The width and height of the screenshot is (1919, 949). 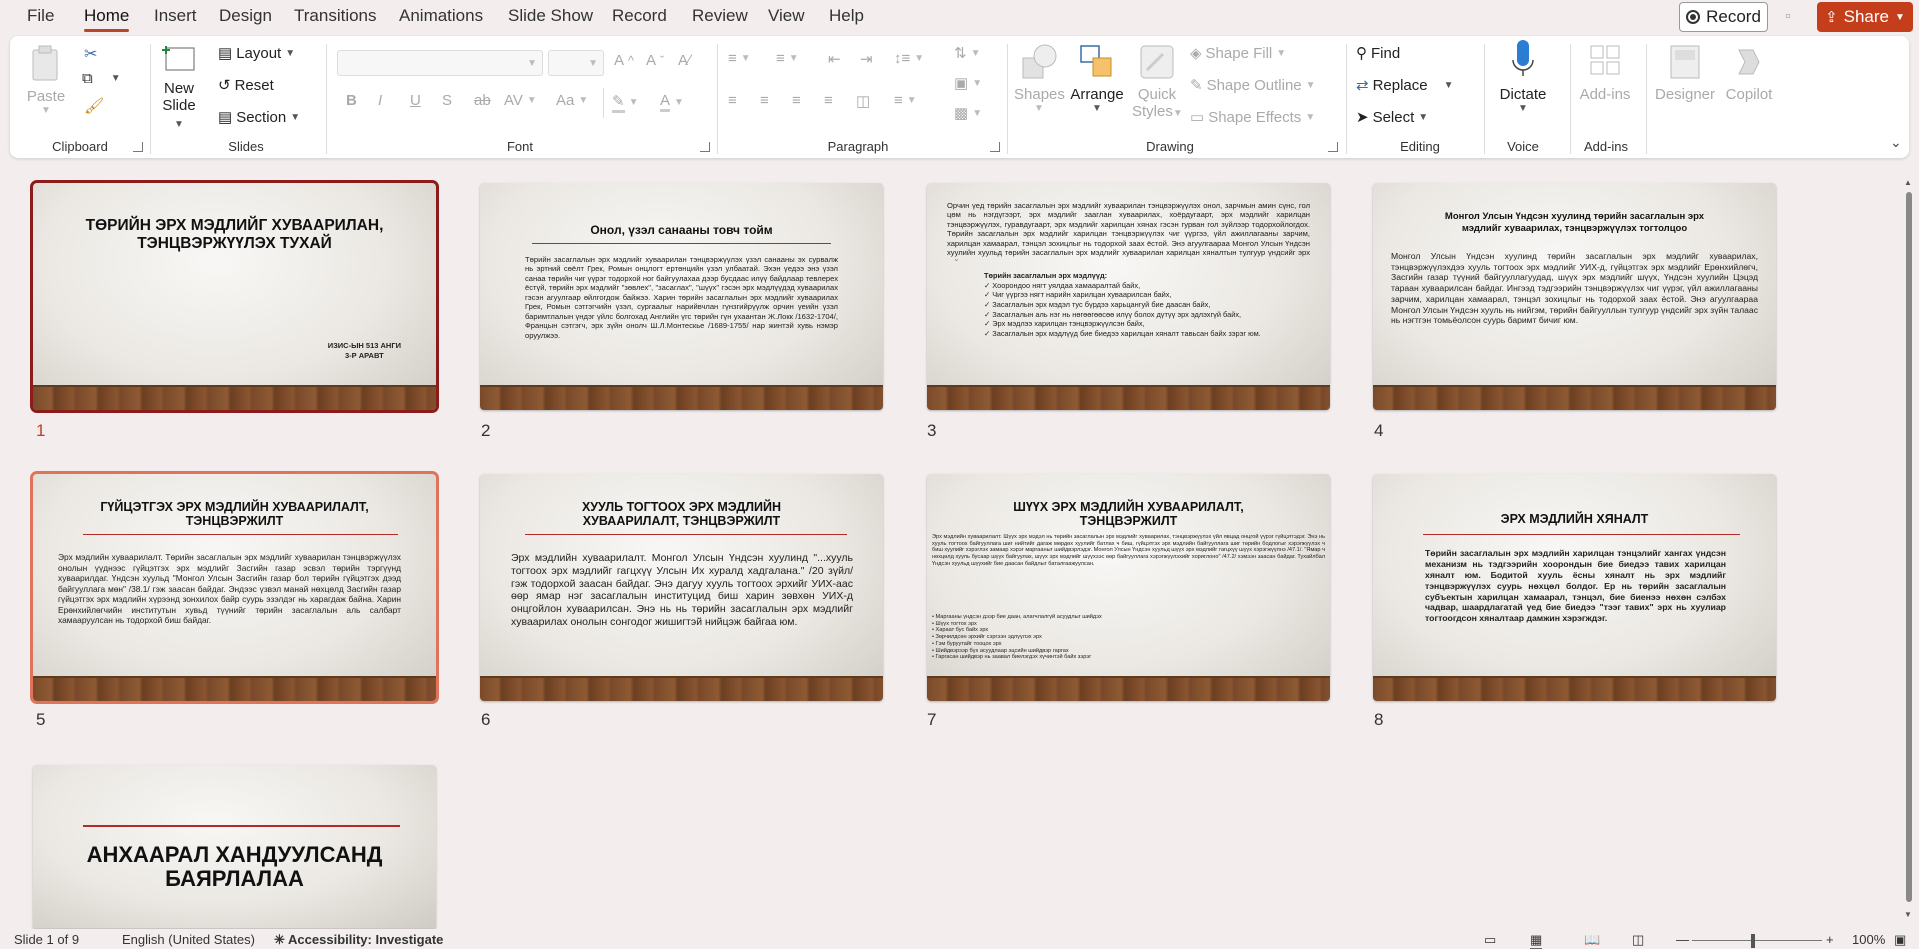 What do you see at coordinates (90, 54) in the screenshot?
I see `cut-icon: ✂` at bounding box center [90, 54].